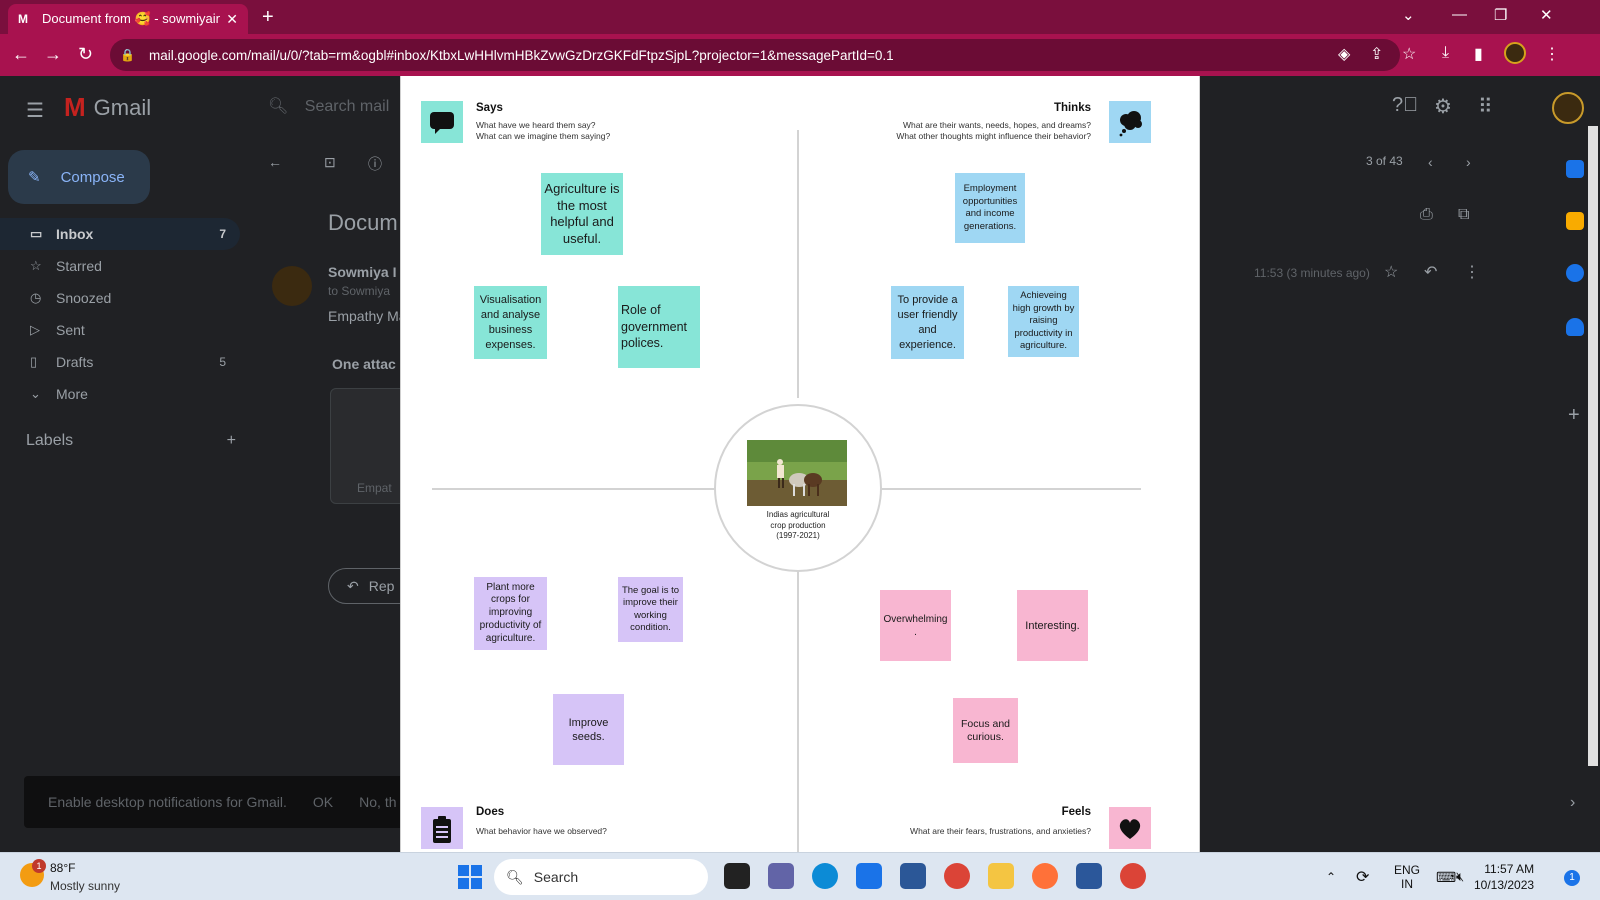 The width and height of the screenshot is (1600, 900). I want to click on star-message-icon: ☆, so click(1391, 272).